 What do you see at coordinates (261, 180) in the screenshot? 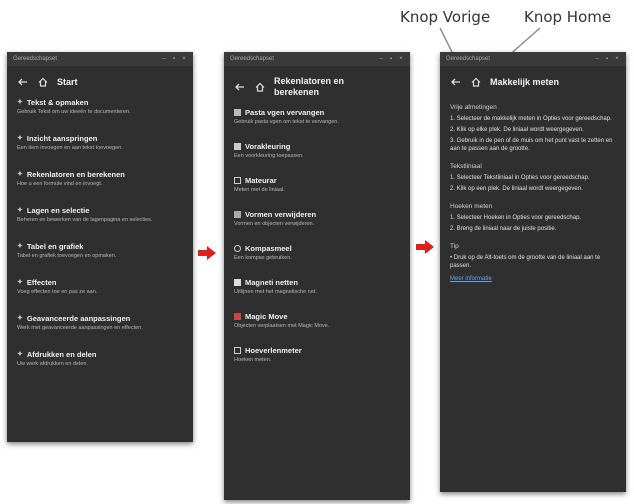
I see `topic-title: Mateurar` at bounding box center [261, 180].